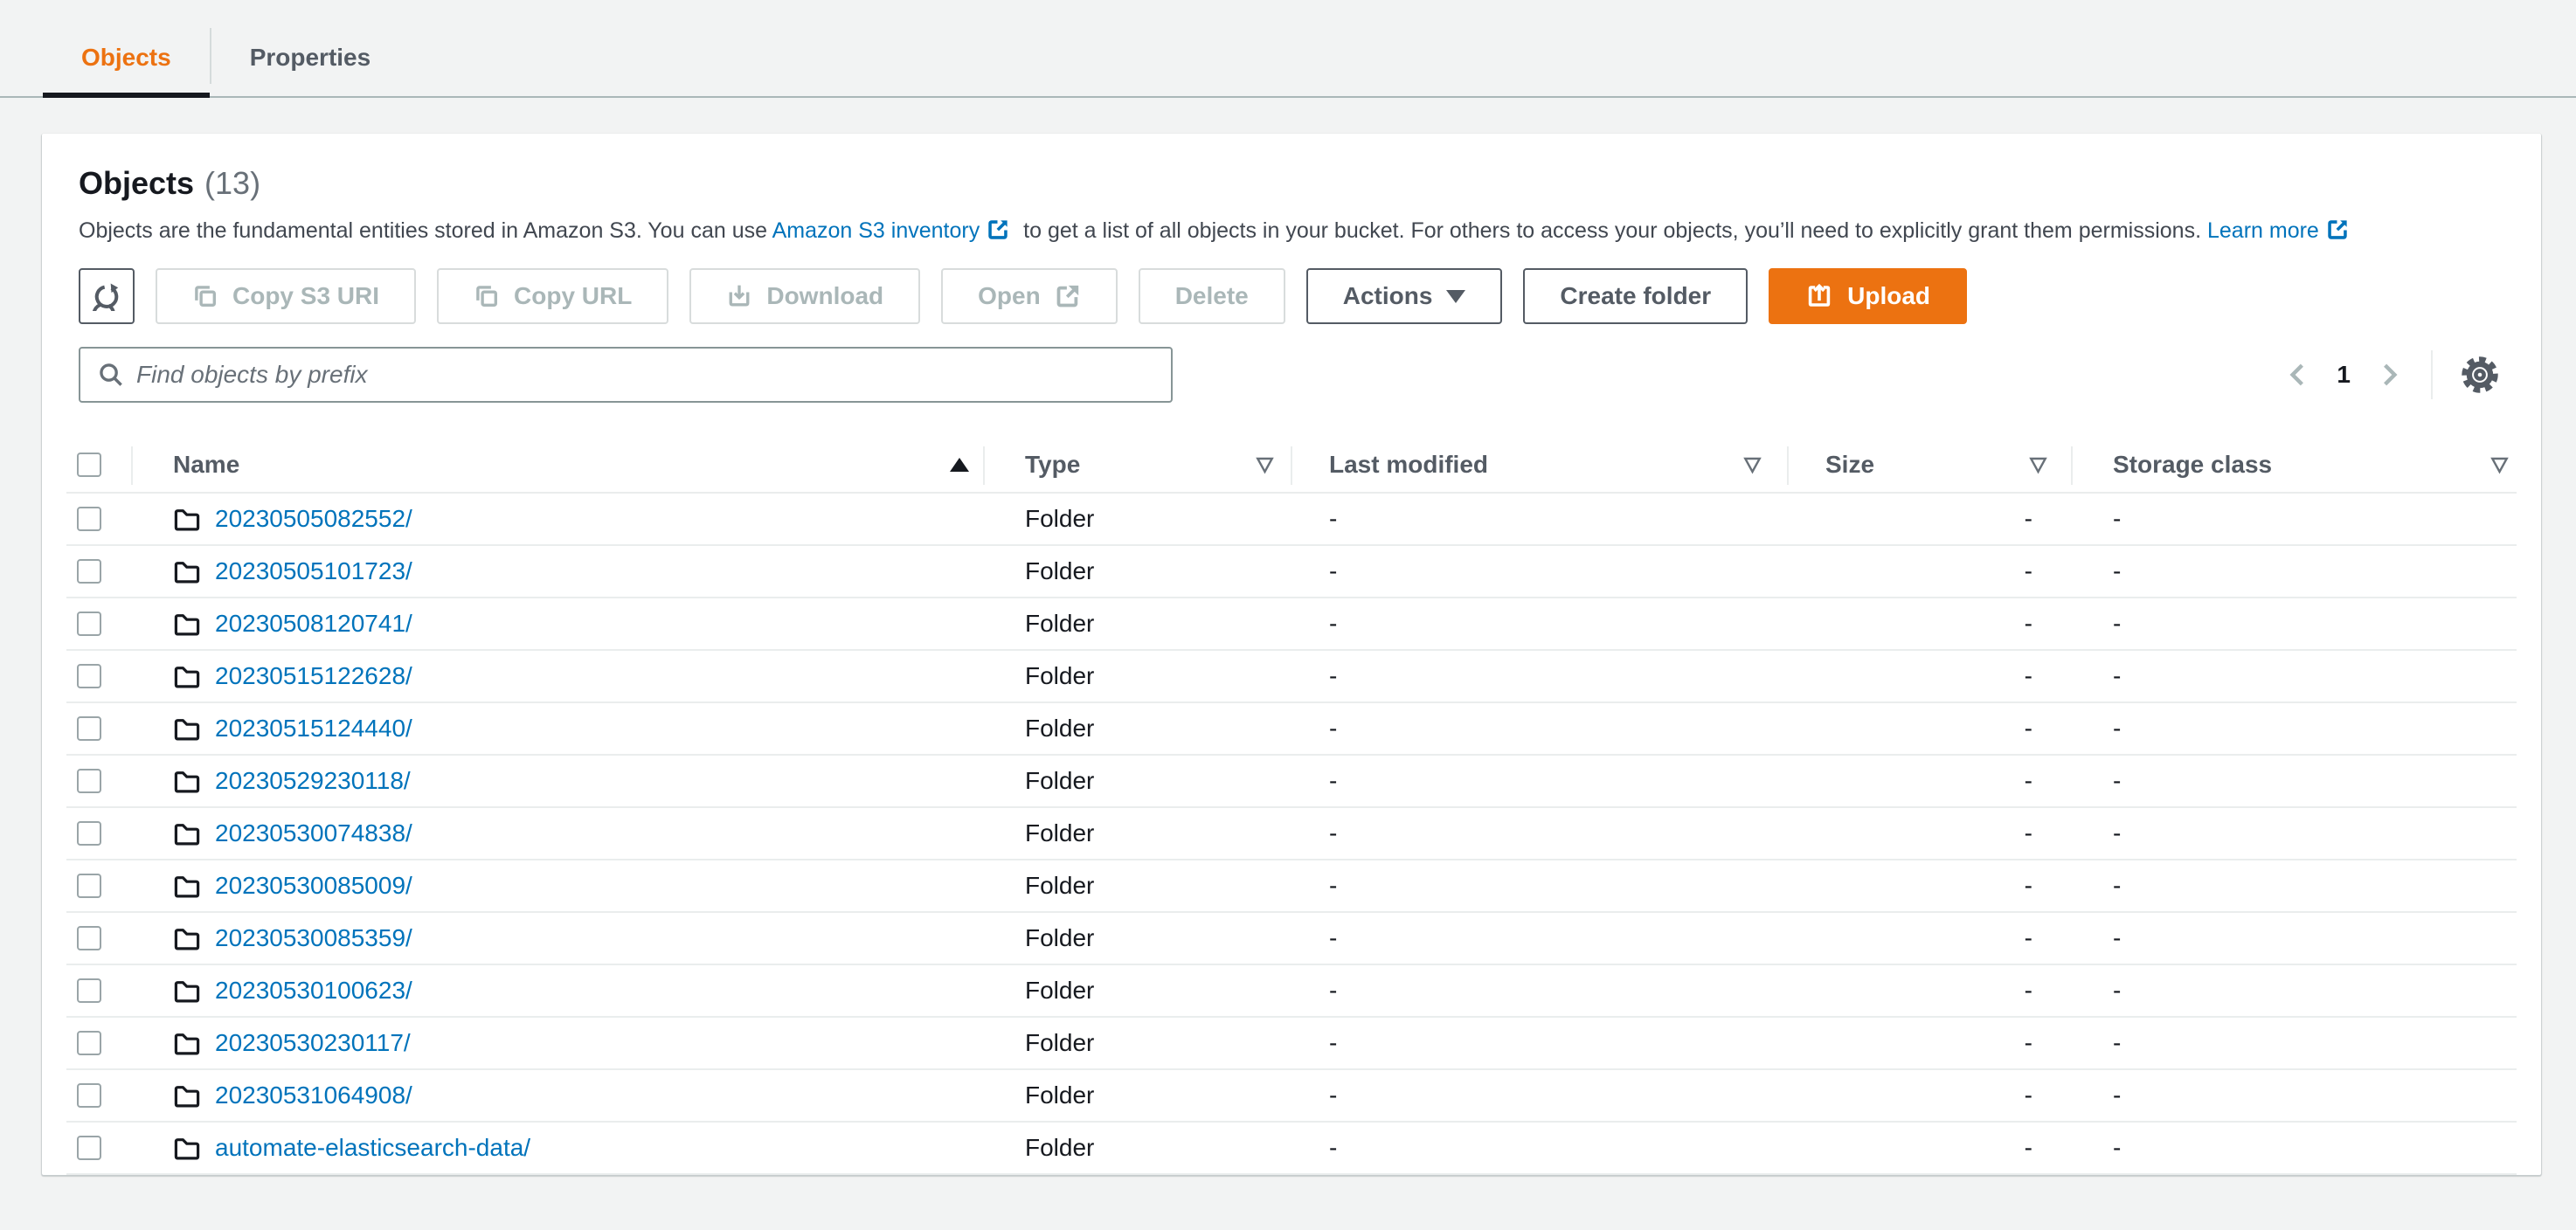  I want to click on object-name-link: 20230530085009/, so click(313, 886).